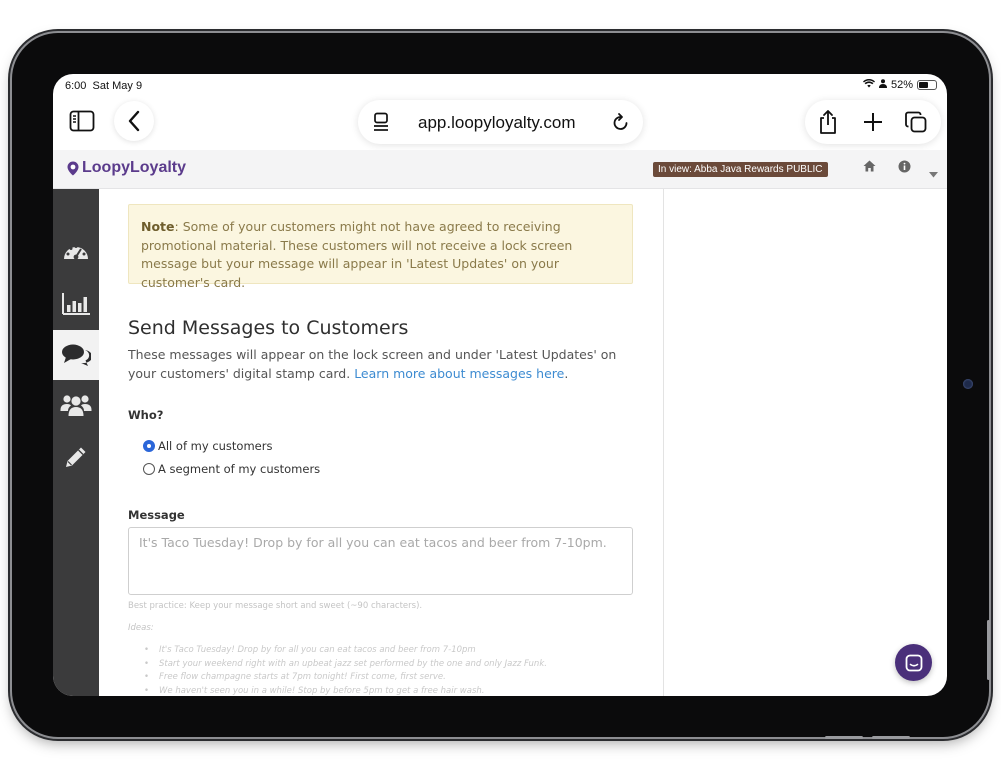 Image resolution: width=1001 pixels, height=771 pixels. I want to click on back-button, so click(134, 121).